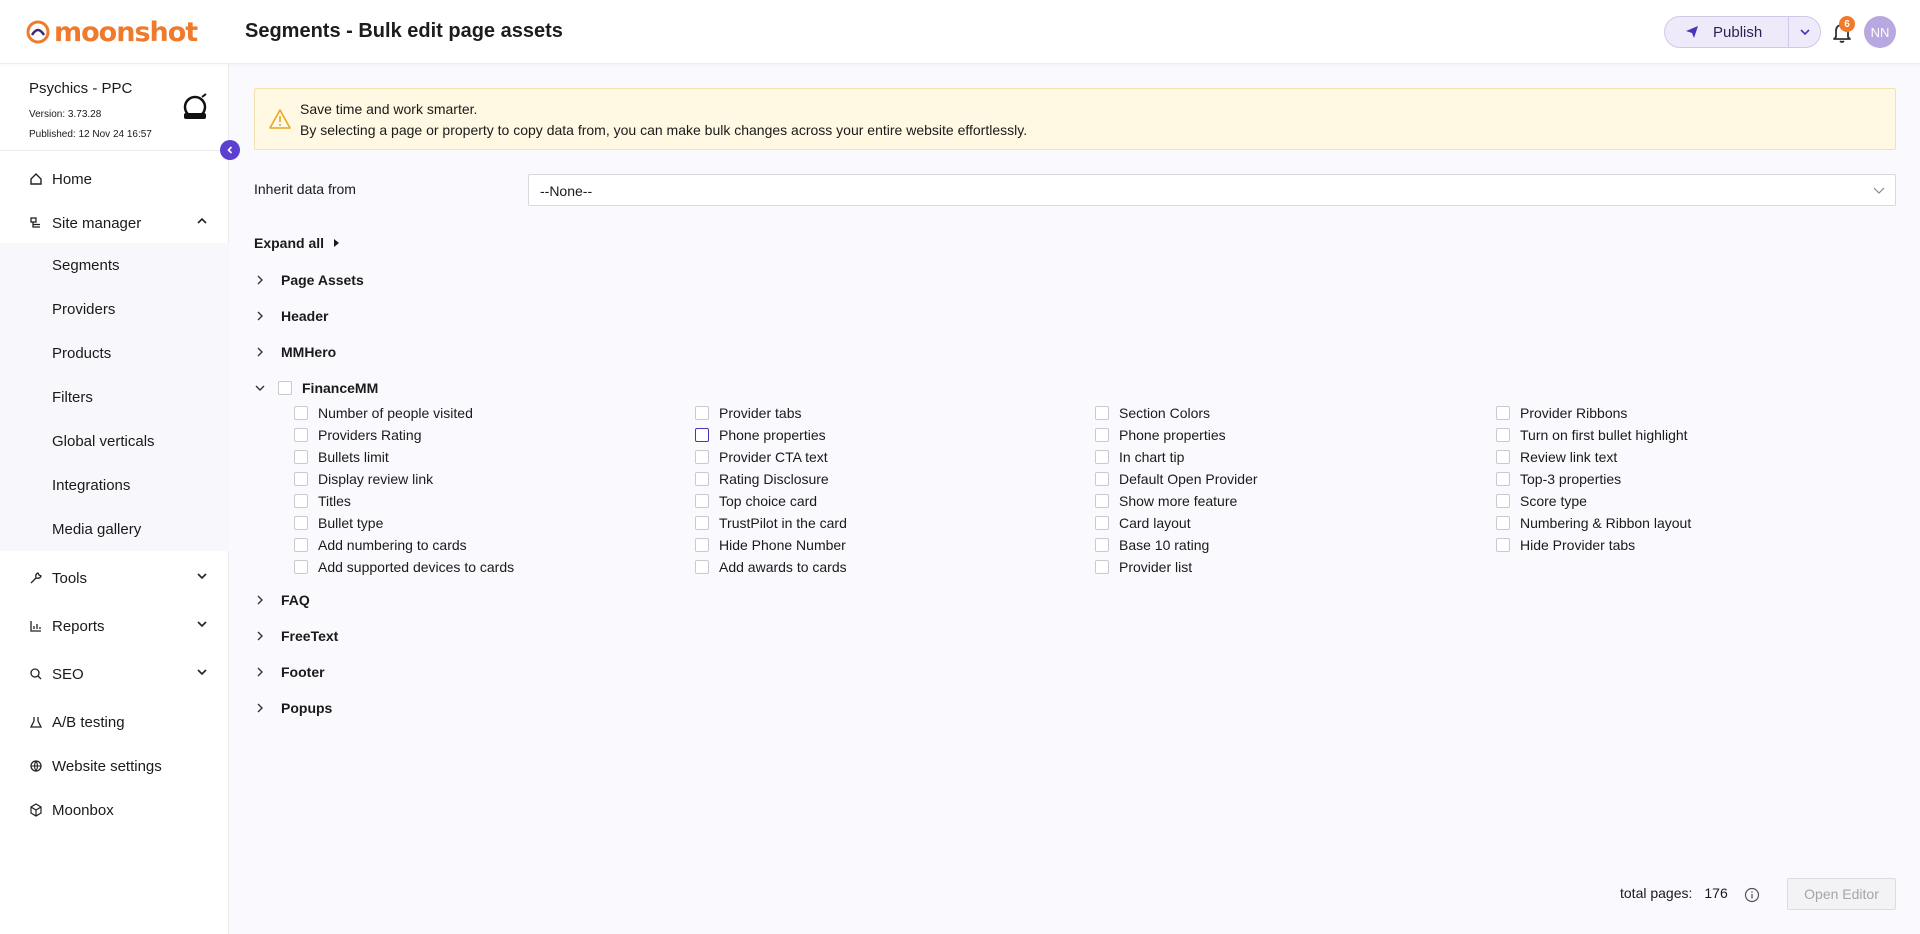 The width and height of the screenshot is (1920, 934). Describe the element at coordinates (1556, 457) in the screenshot. I see `prop-checkbox: Review link text` at that location.